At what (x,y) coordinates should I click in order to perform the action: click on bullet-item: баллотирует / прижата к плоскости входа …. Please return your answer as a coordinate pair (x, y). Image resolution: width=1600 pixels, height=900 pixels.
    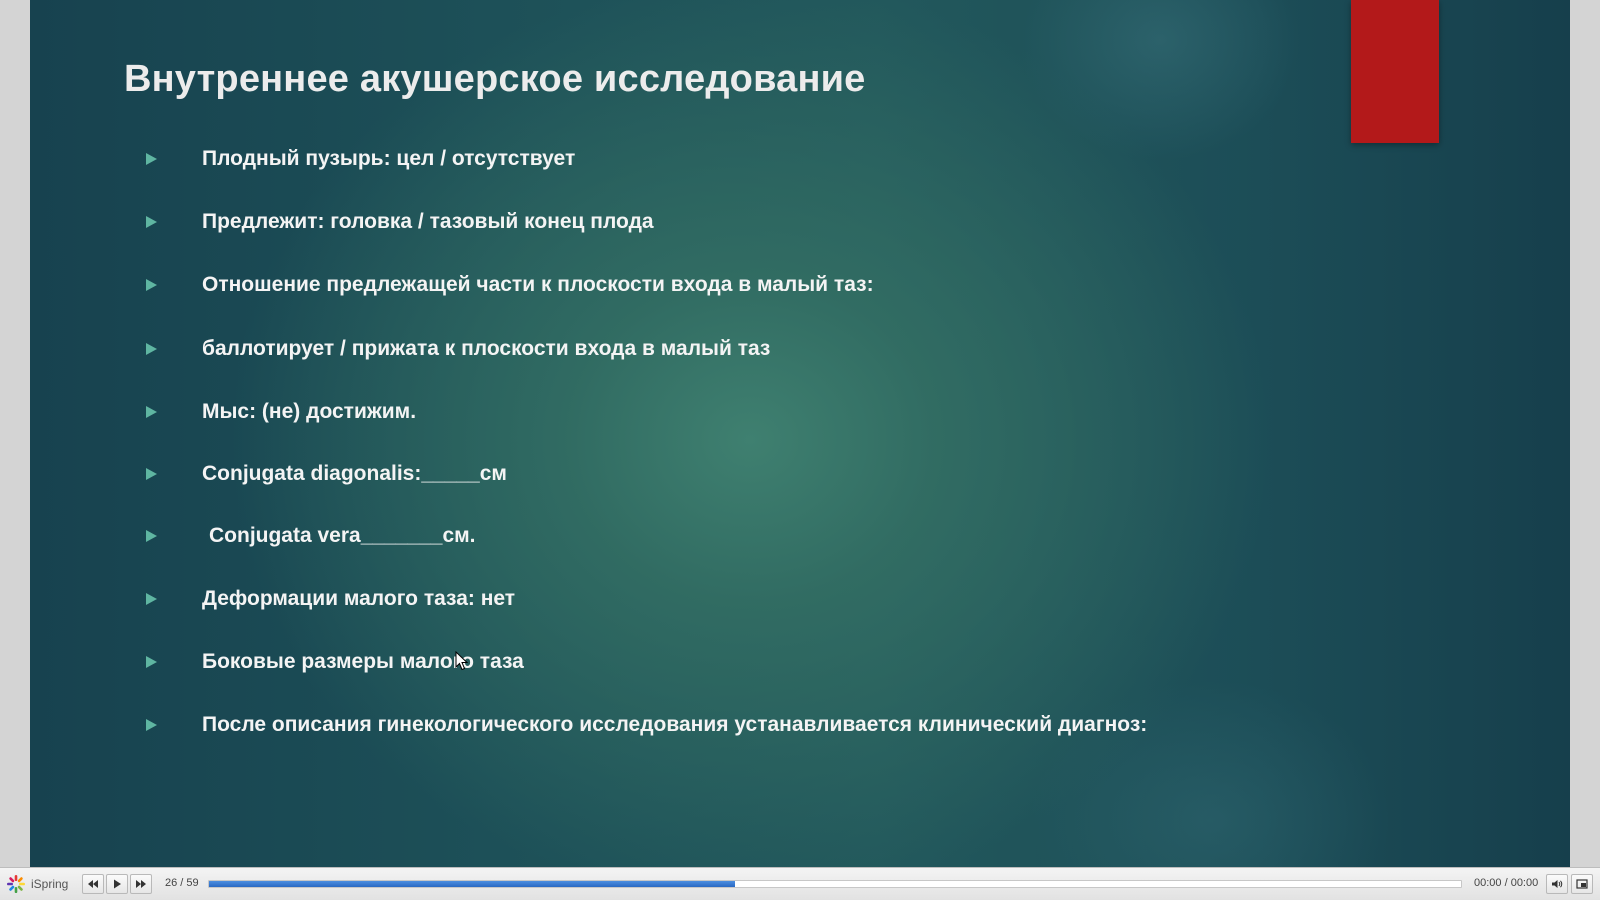
    Looking at the image, I should click on (730, 349).